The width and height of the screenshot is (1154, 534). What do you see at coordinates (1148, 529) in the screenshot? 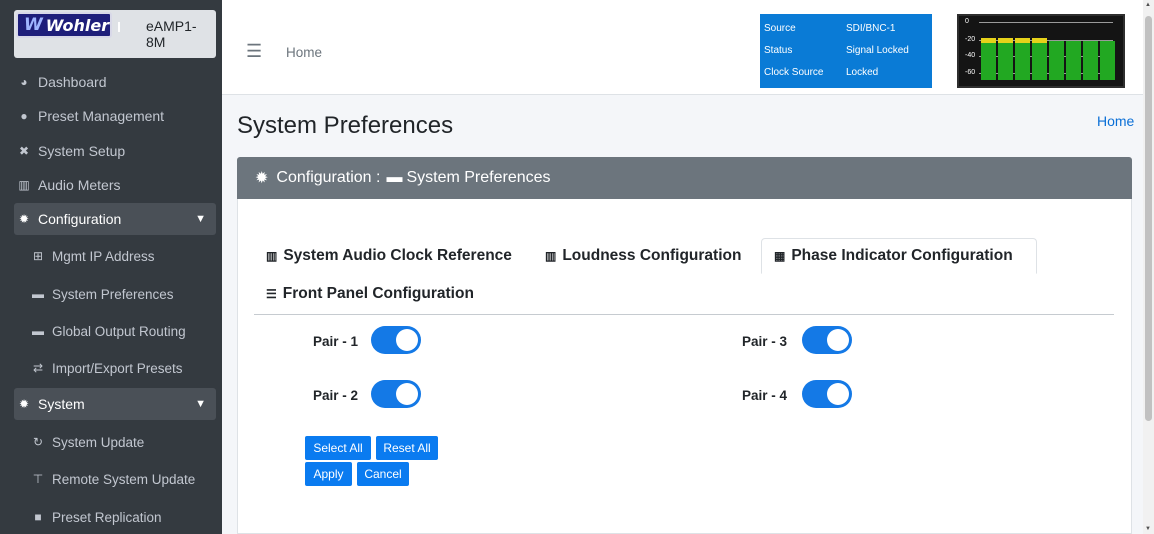
I see `scroll-down-icon: ▼` at bounding box center [1148, 529].